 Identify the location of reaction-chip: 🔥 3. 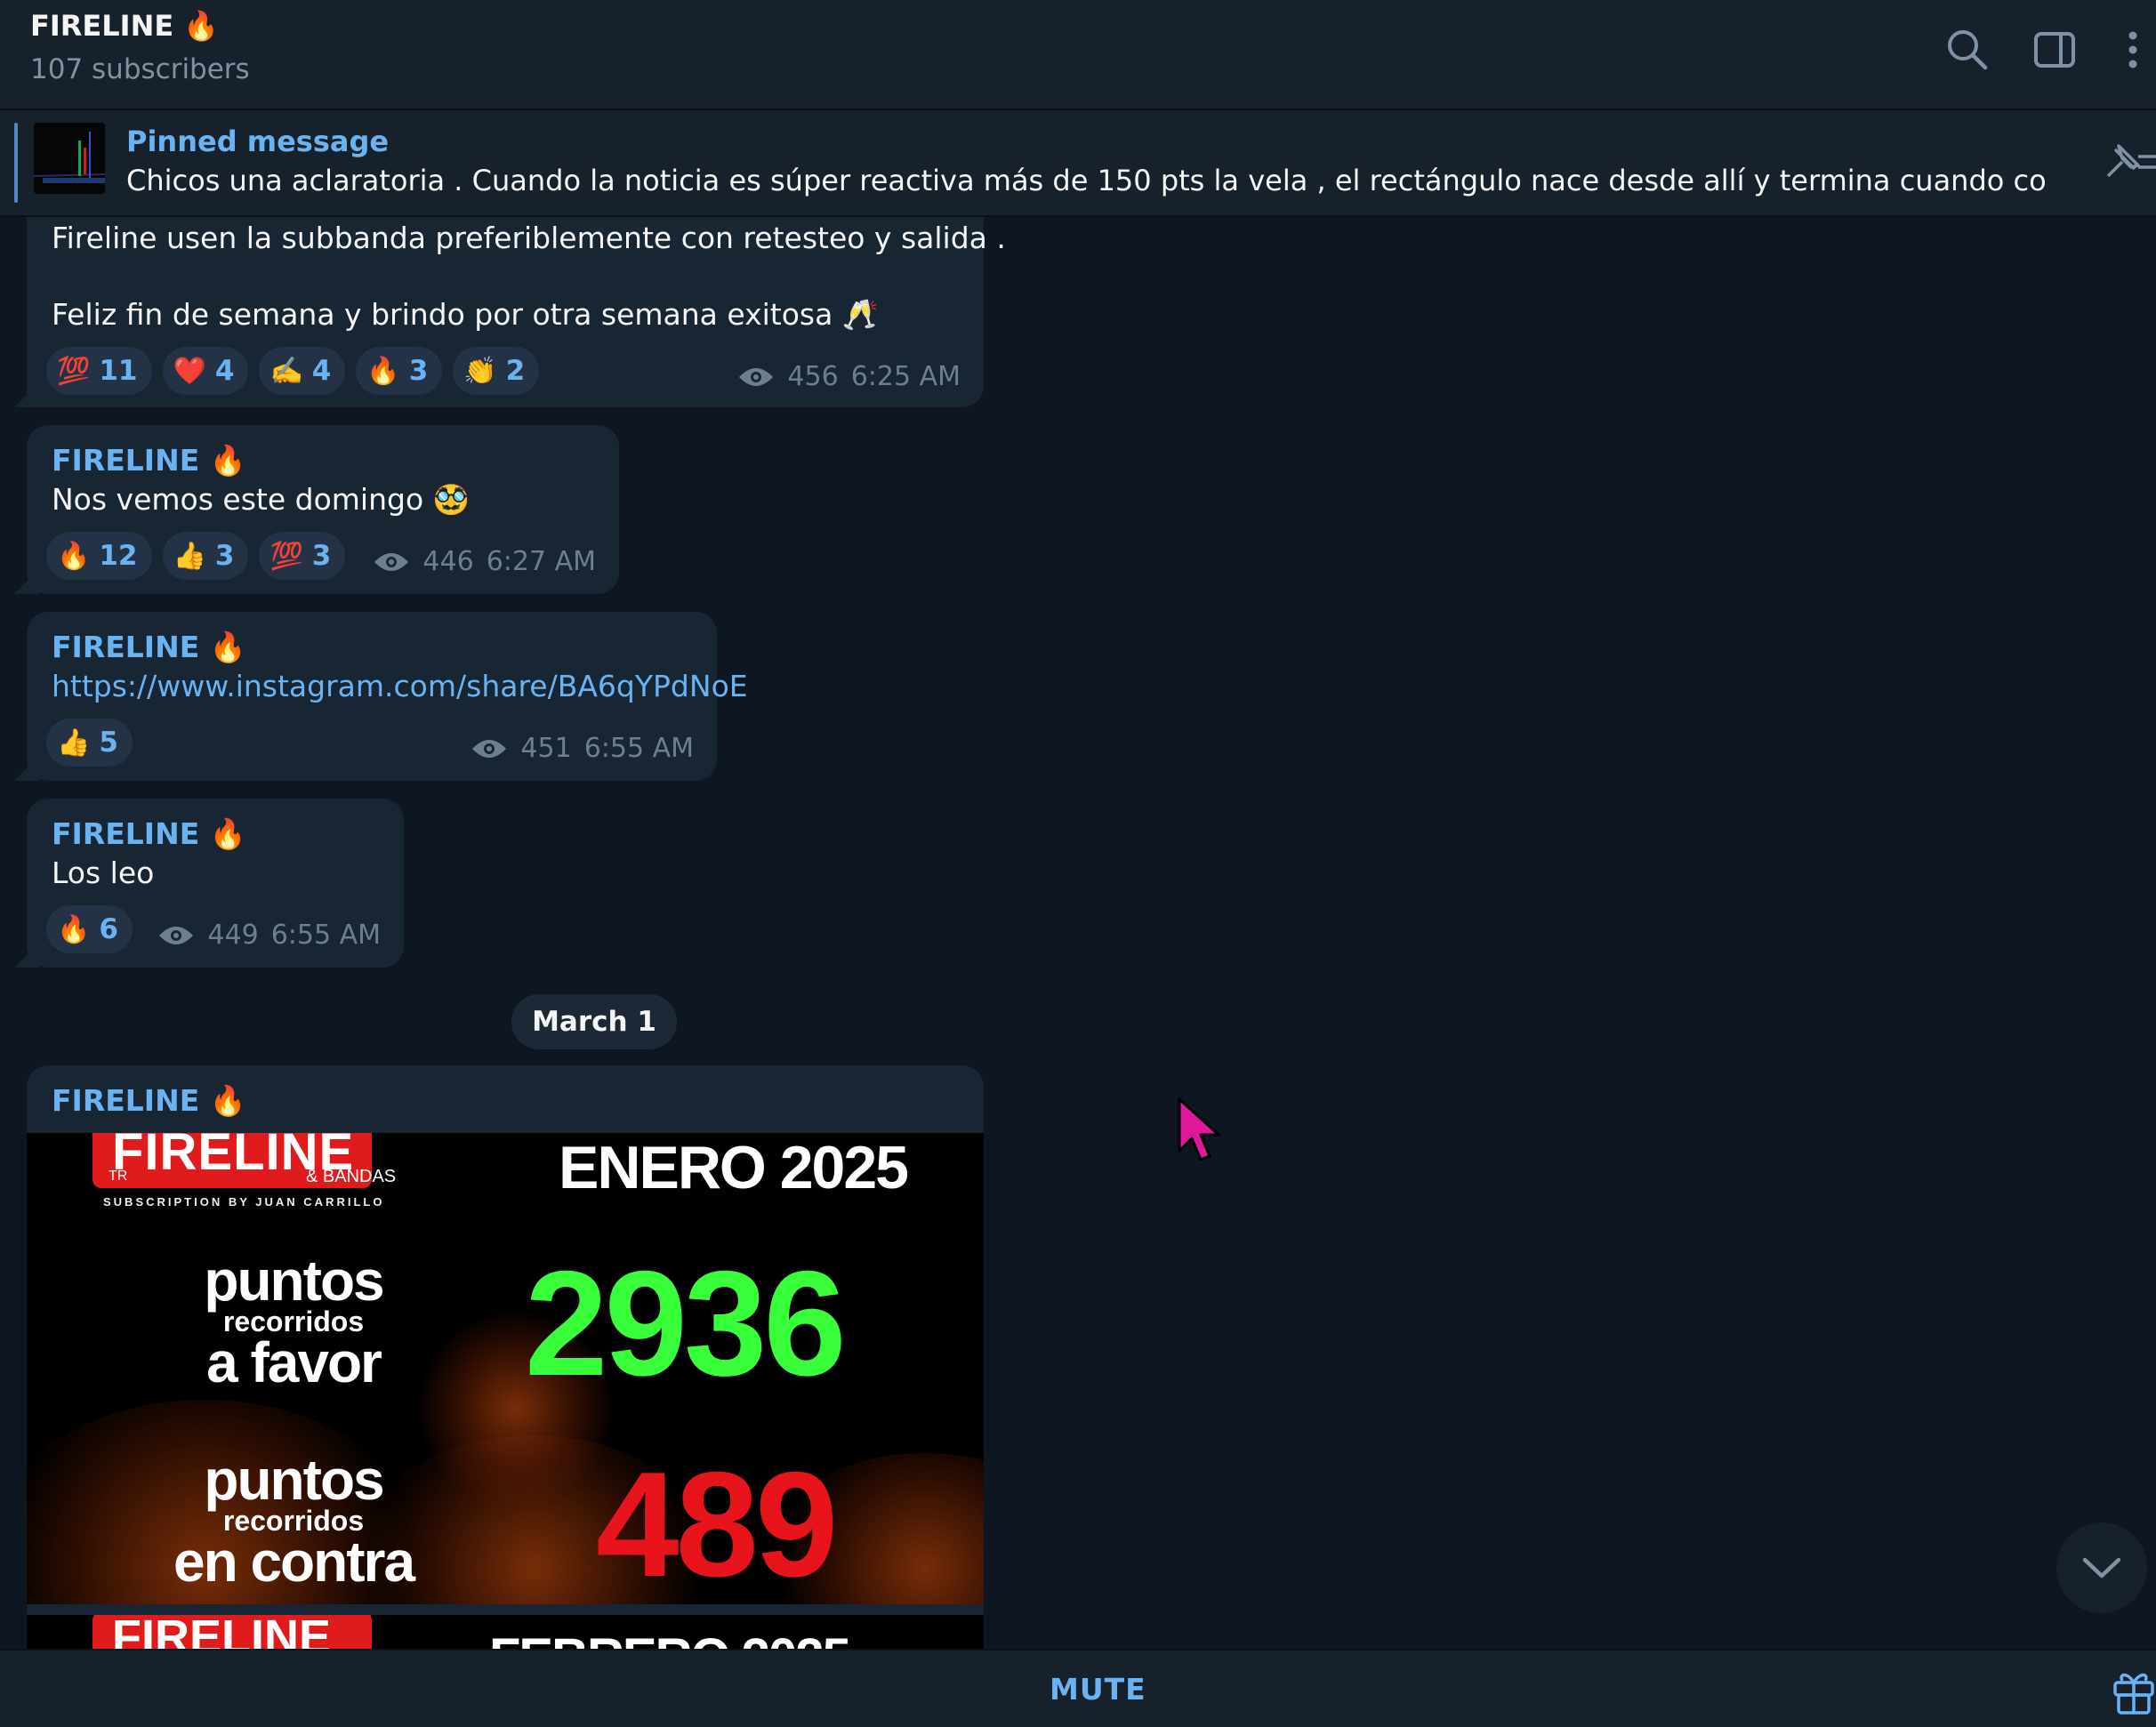
(399, 371).